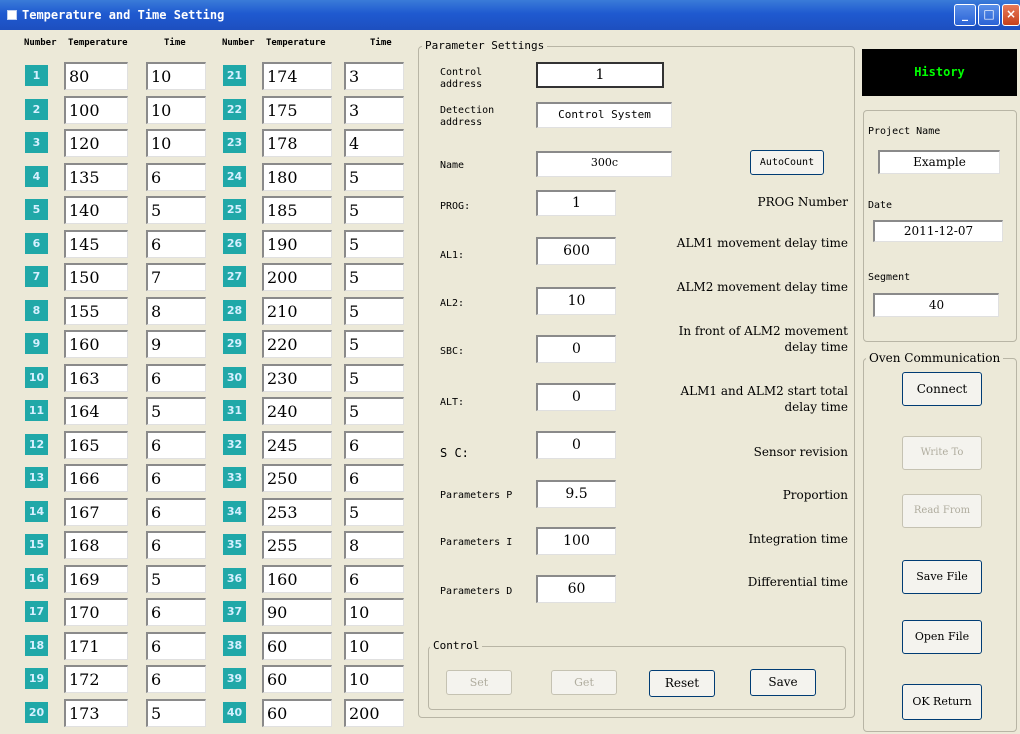  Describe the element at coordinates (96, 109) in the screenshot. I see `temperature-input: 100` at that location.